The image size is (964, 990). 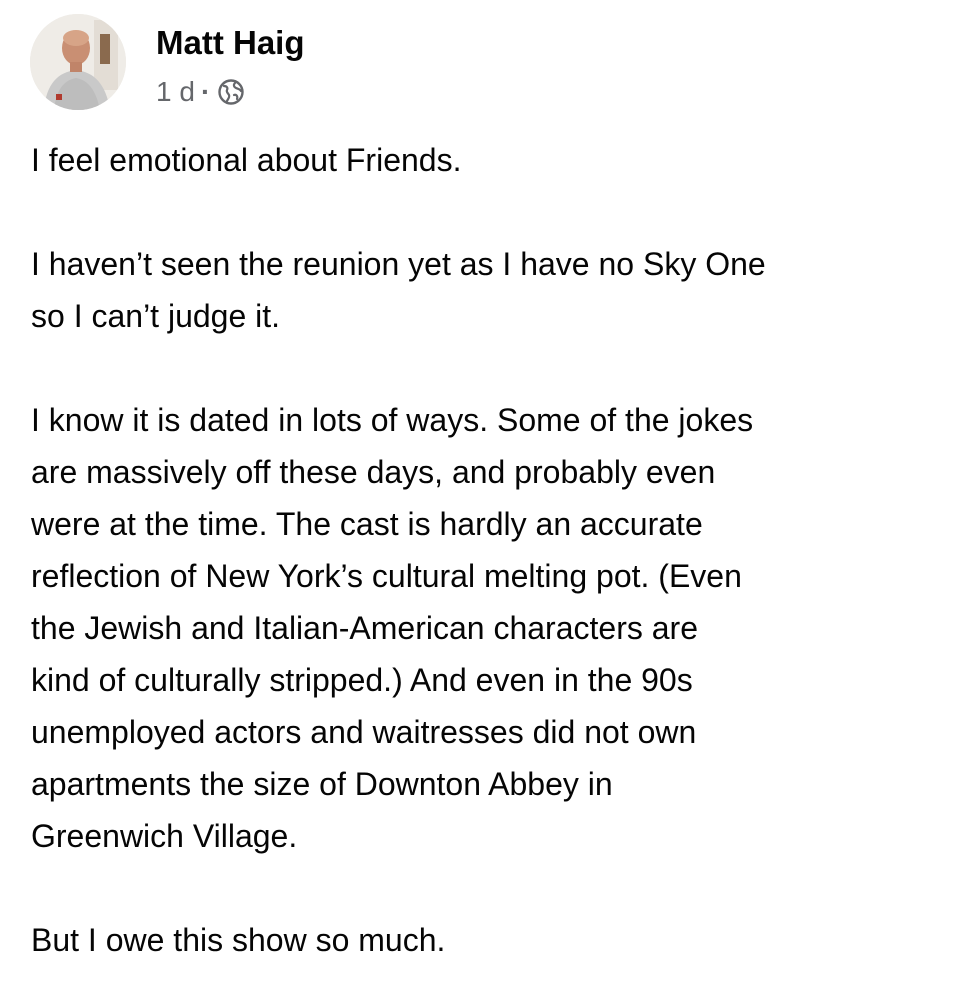 What do you see at coordinates (230, 43) in the screenshot?
I see `author-name: Matt Haig` at bounding box center [230, 43].